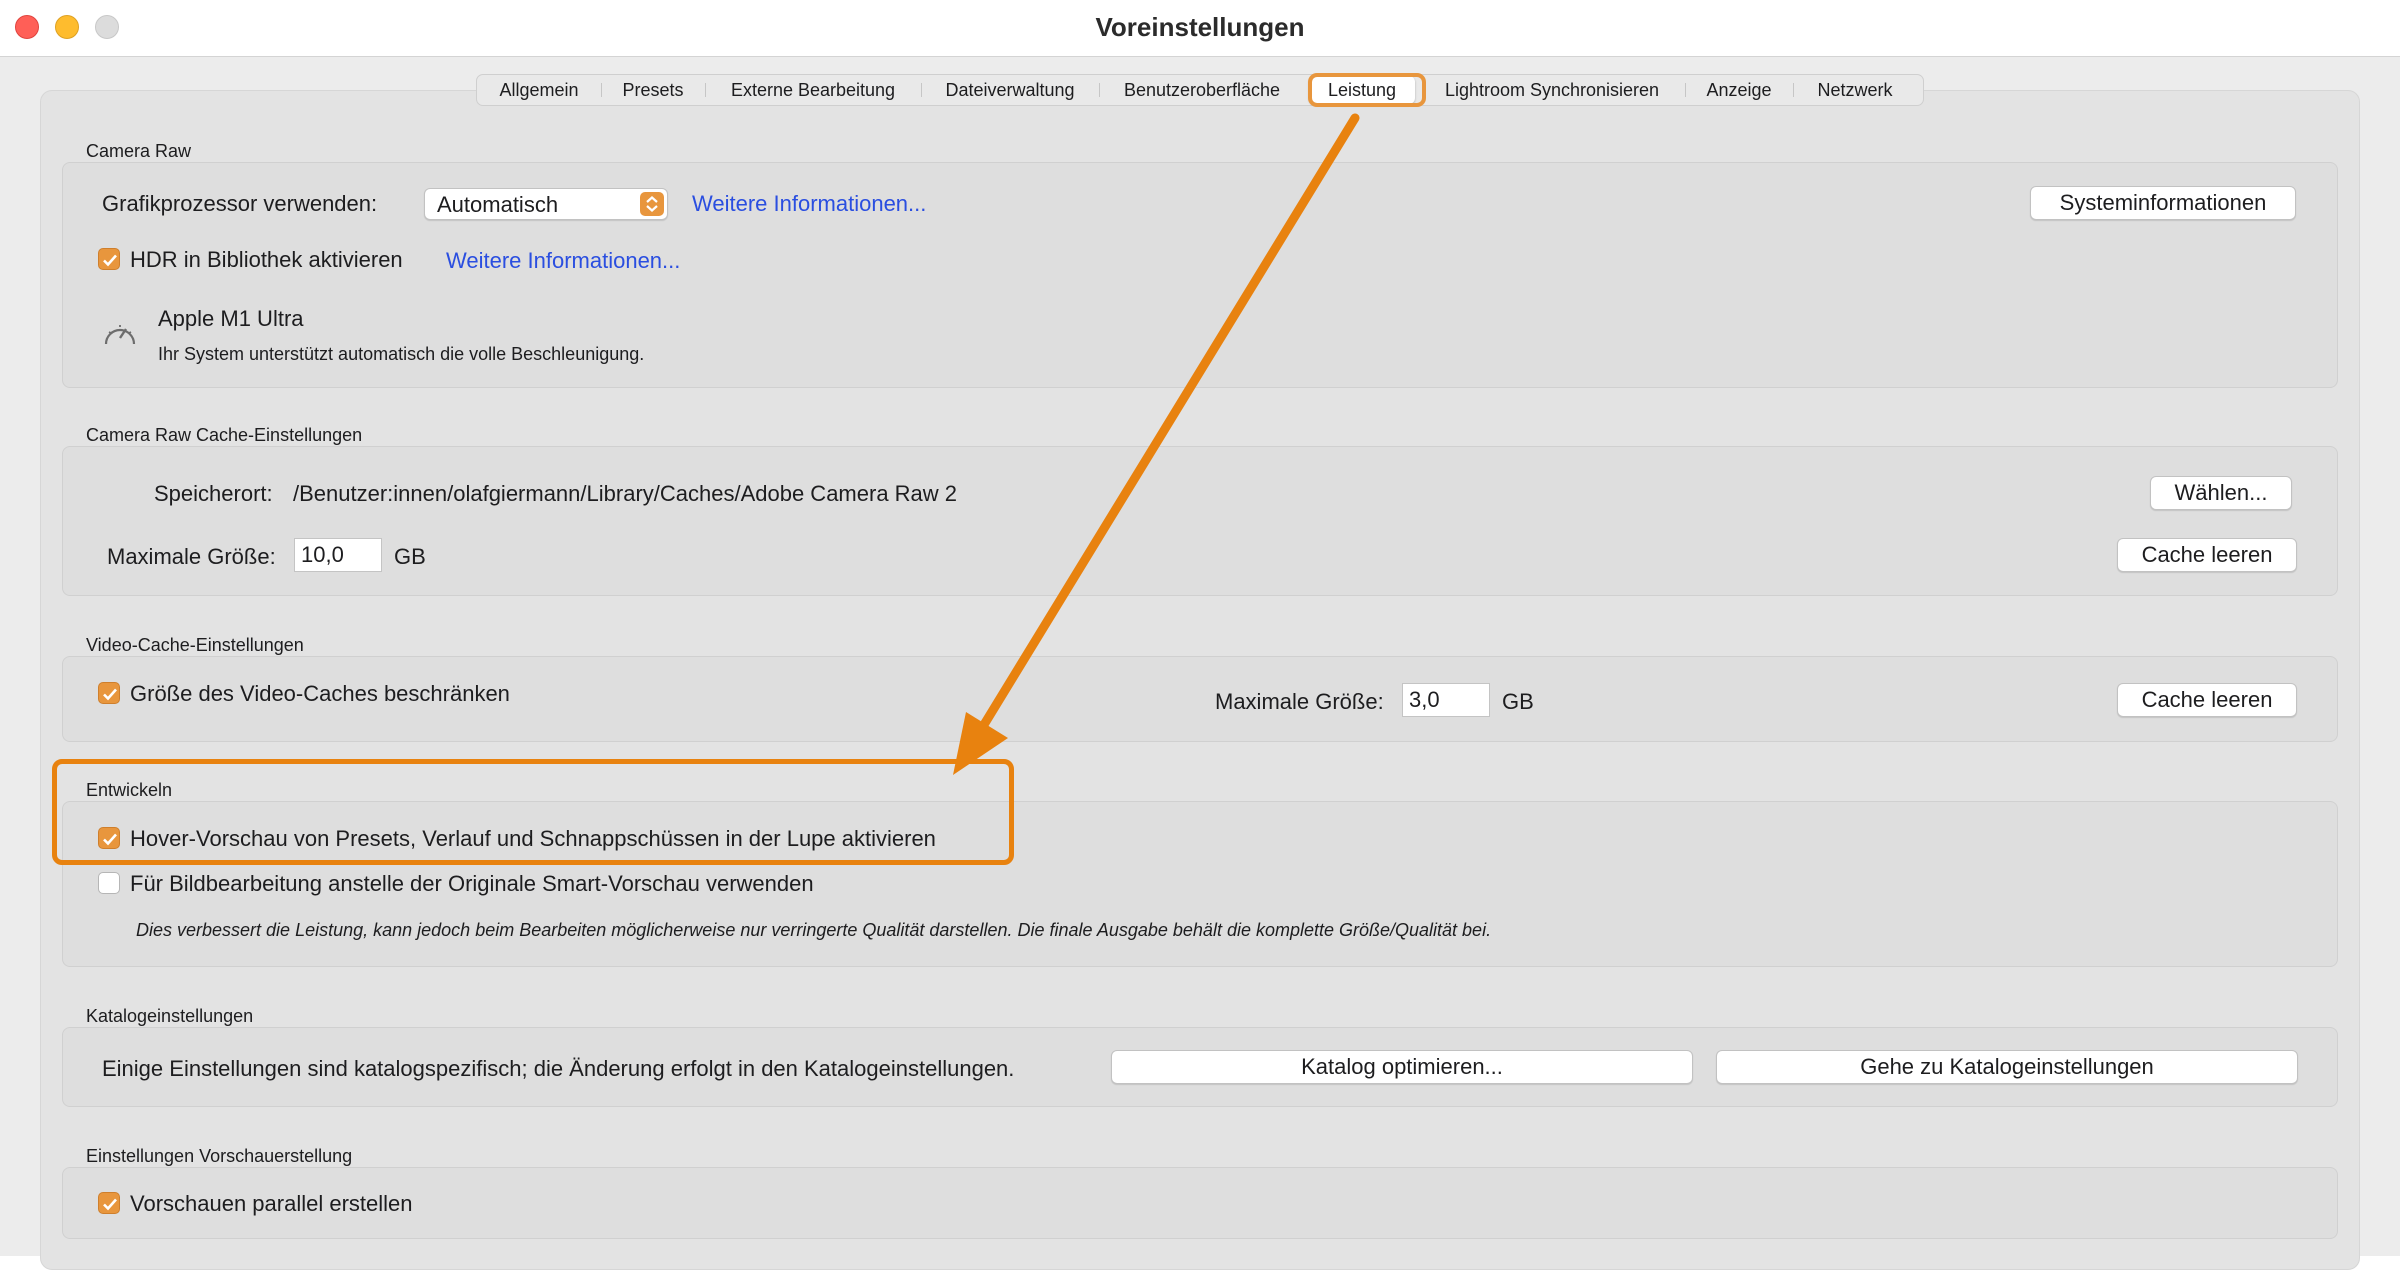 The image size is (2400, 1270). What do you see at coordinates (652, 204) in the screenshot?
I see `chevron-updown-icon` at bounding box center [652, 204].